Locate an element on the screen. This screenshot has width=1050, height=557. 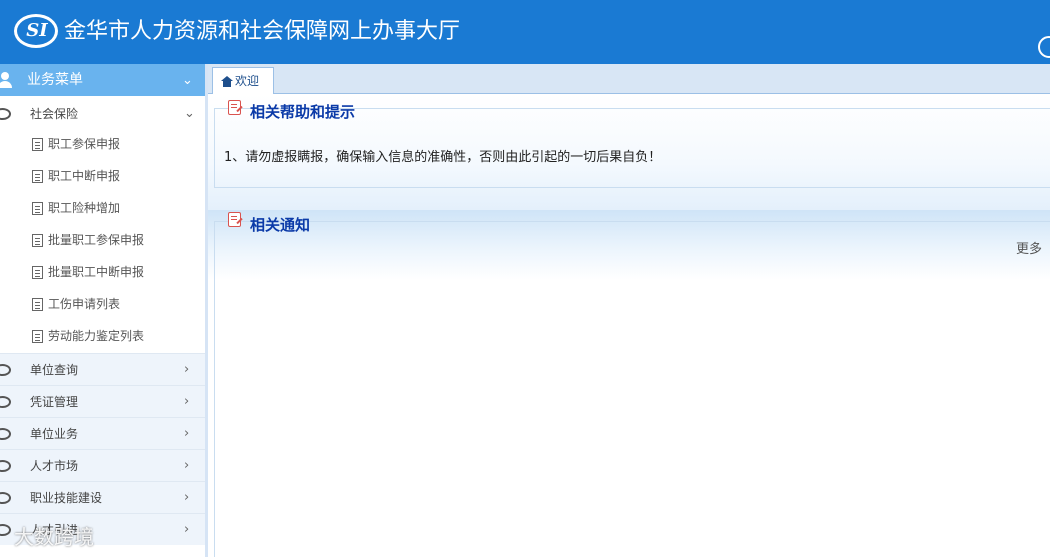
sidebar-item-batch-enroll: 批量职工参保申报 is located at coordinates (102, 240).